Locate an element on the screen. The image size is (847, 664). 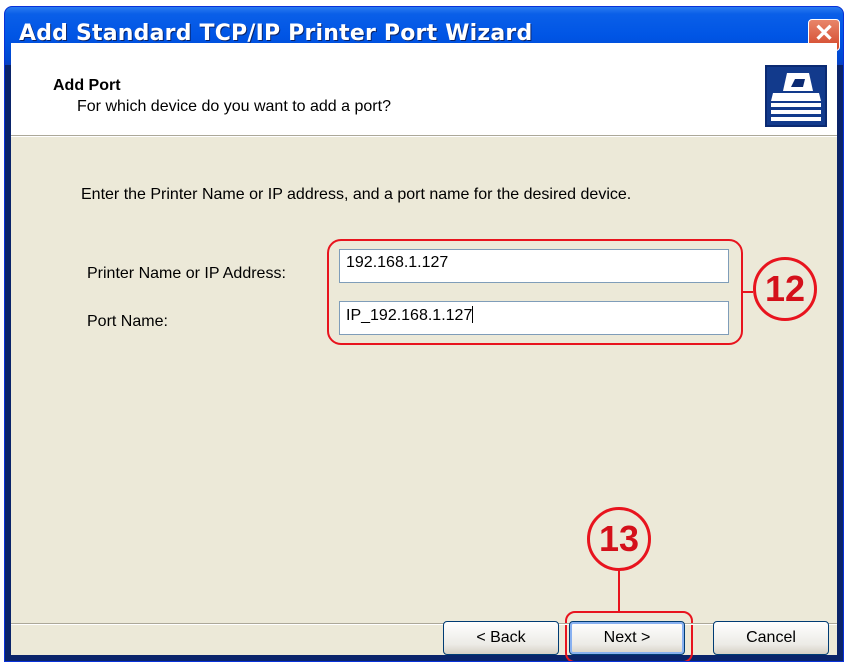
port-name-label: Port Name: is located at coordinates (127, 321).